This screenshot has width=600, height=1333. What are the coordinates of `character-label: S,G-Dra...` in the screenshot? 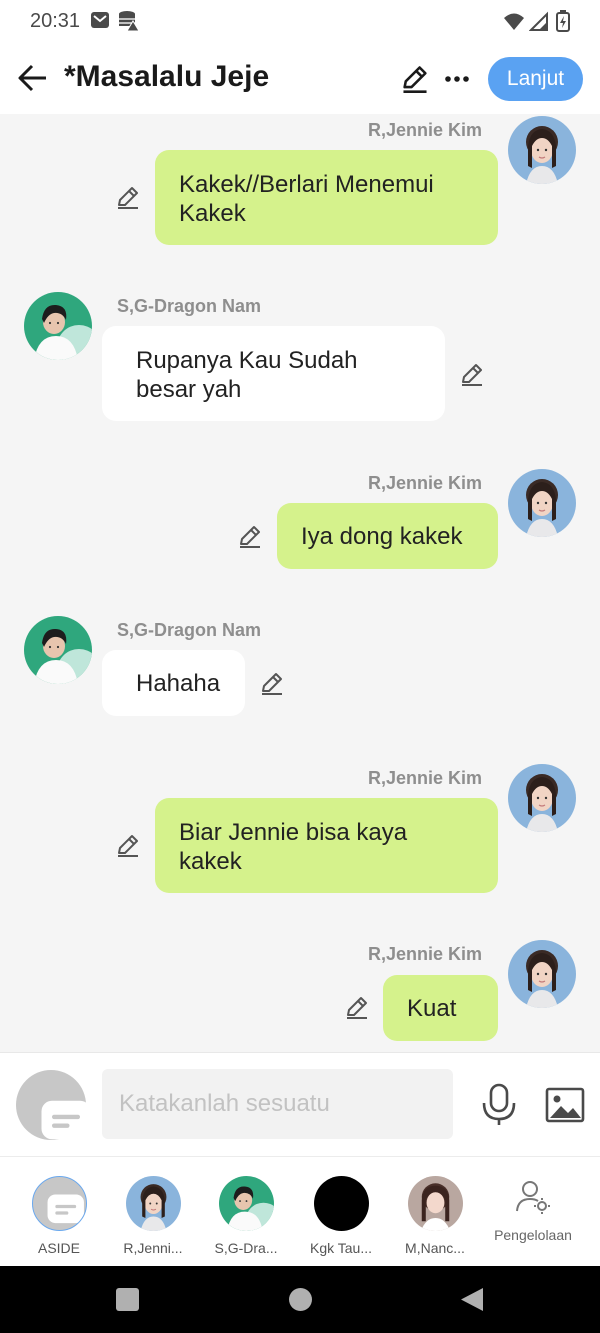 It's located at (246, 1248).